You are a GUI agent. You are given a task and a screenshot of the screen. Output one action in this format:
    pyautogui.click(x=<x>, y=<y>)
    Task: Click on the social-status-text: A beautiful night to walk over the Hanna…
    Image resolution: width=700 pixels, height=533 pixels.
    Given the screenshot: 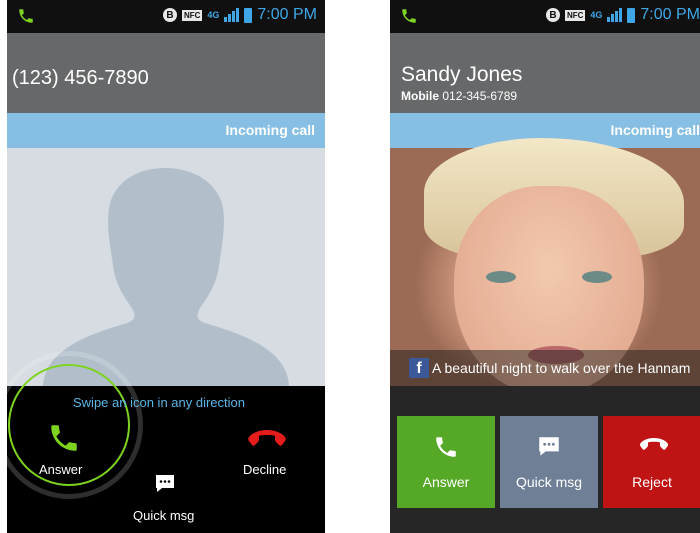 What is the action you would take?
    pyautogui.click(x=561, y=368)
    